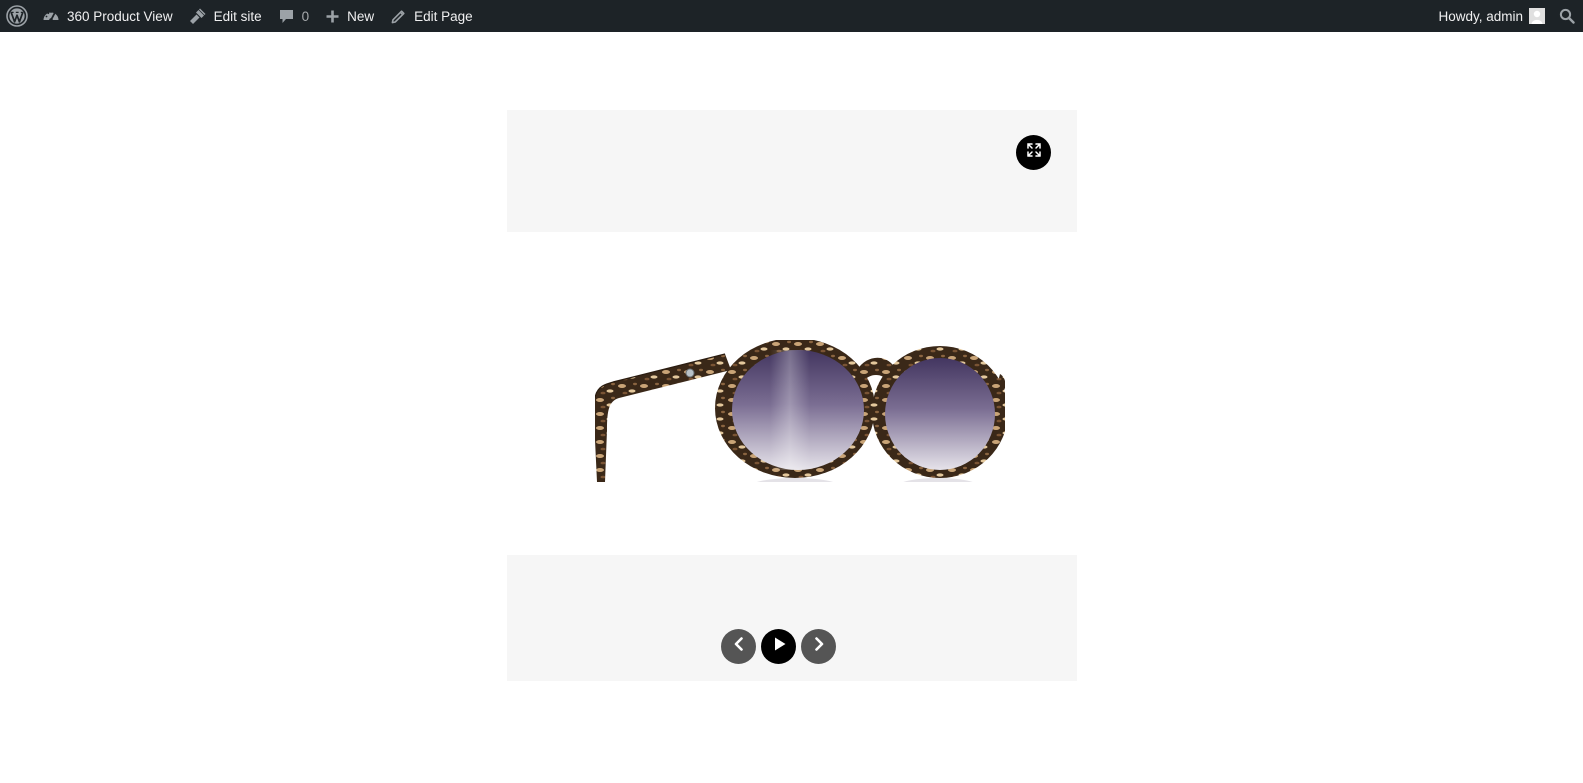 Image resolution: width=1583 pixels, height=783 pixels. I want to click on admin-bar-right: Howdy, admin, so click(1506, 16).